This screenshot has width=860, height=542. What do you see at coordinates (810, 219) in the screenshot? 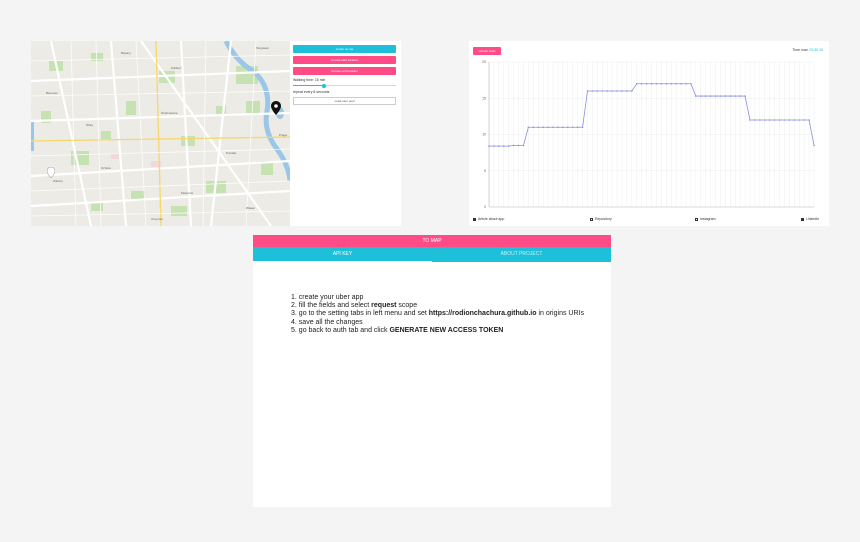
I see `footer-link-linkedin: LinkedIn` at bounding box center [810, 219].